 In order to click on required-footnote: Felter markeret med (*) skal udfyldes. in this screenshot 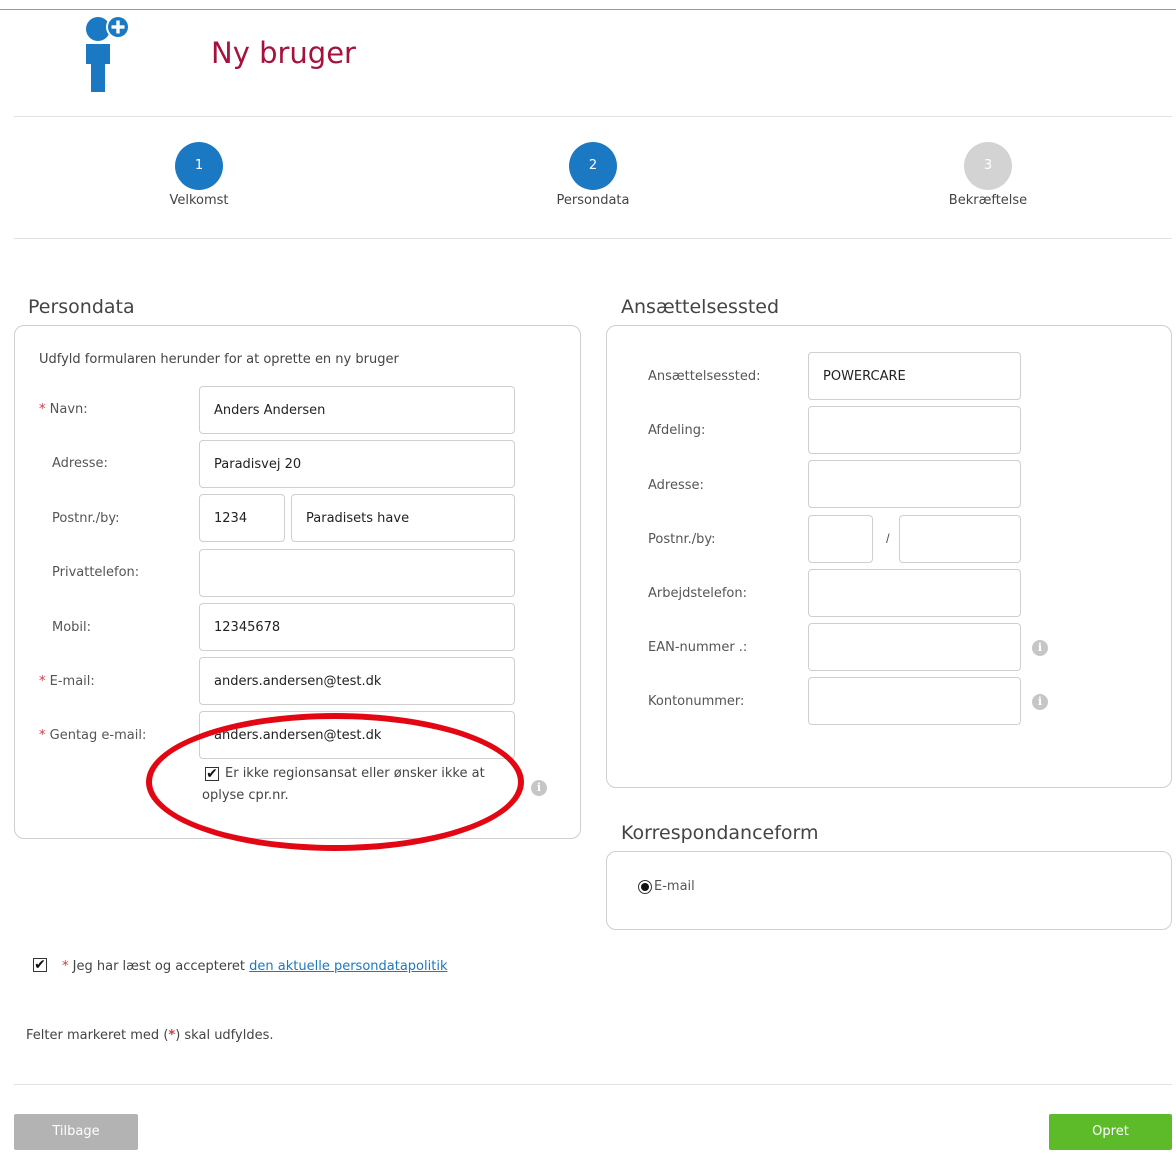, I will do `click(150, 1035)`.